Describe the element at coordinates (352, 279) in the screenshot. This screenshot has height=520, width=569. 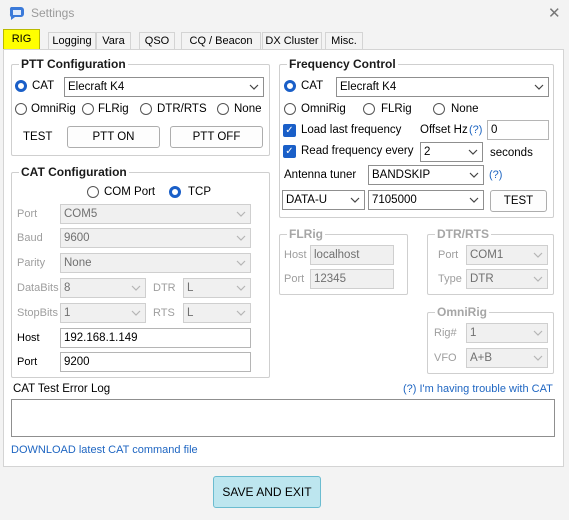
I see `flrig-port-input: 12345` at that location.